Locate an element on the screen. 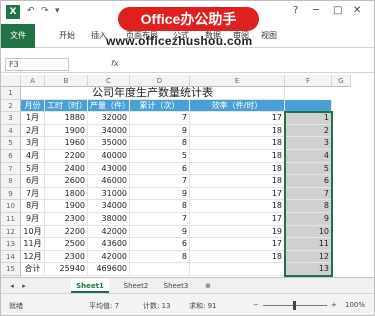 This screenshot has height=316, width=375. table-cell: 10月 is located at coordinates (33, 232).